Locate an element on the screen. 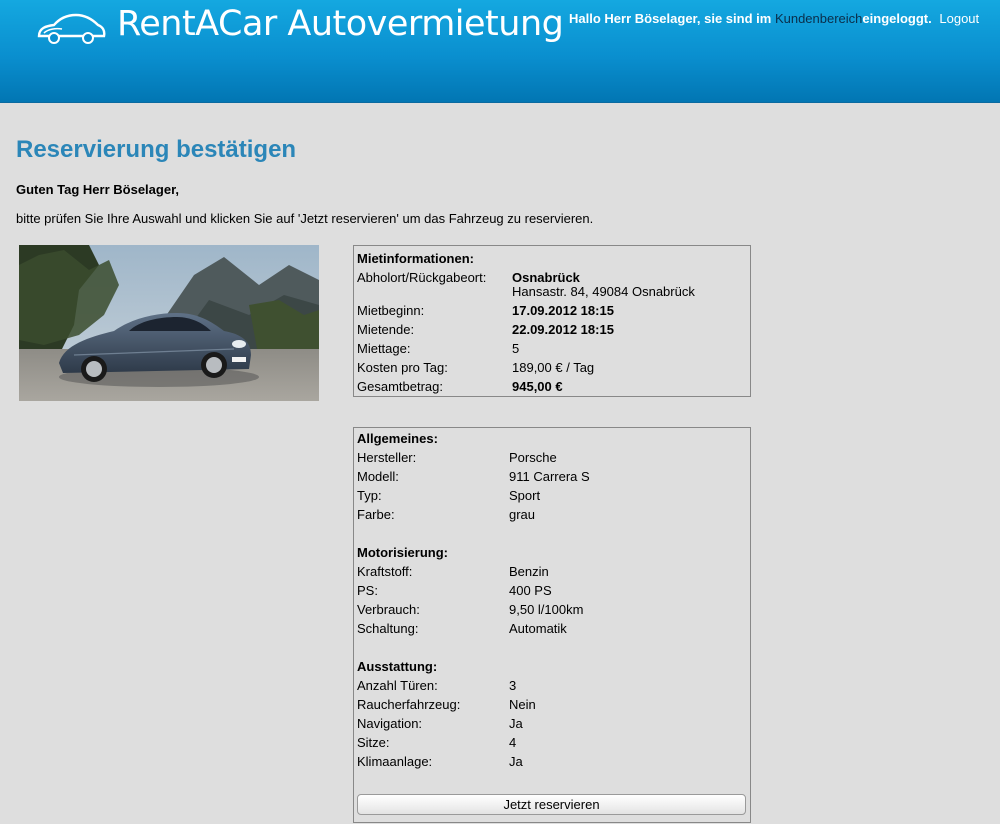  site-brand: RentACar Autovermietung is located at coordinates (340, 24).